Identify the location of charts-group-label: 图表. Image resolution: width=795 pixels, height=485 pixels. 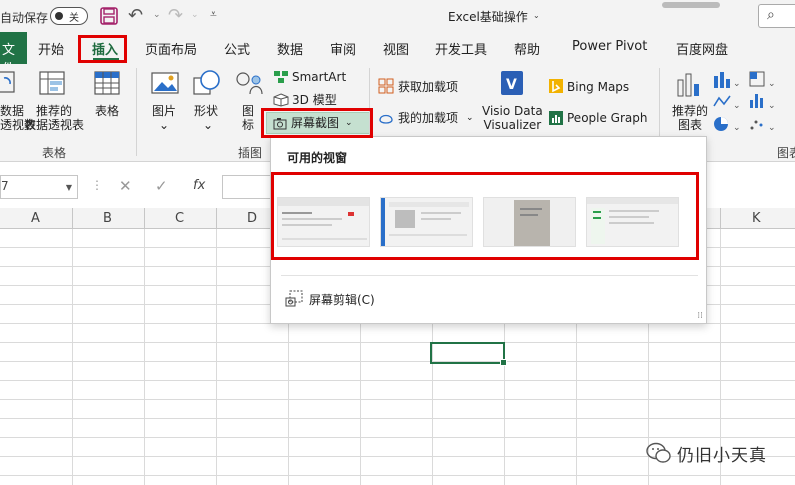
(786, 153).